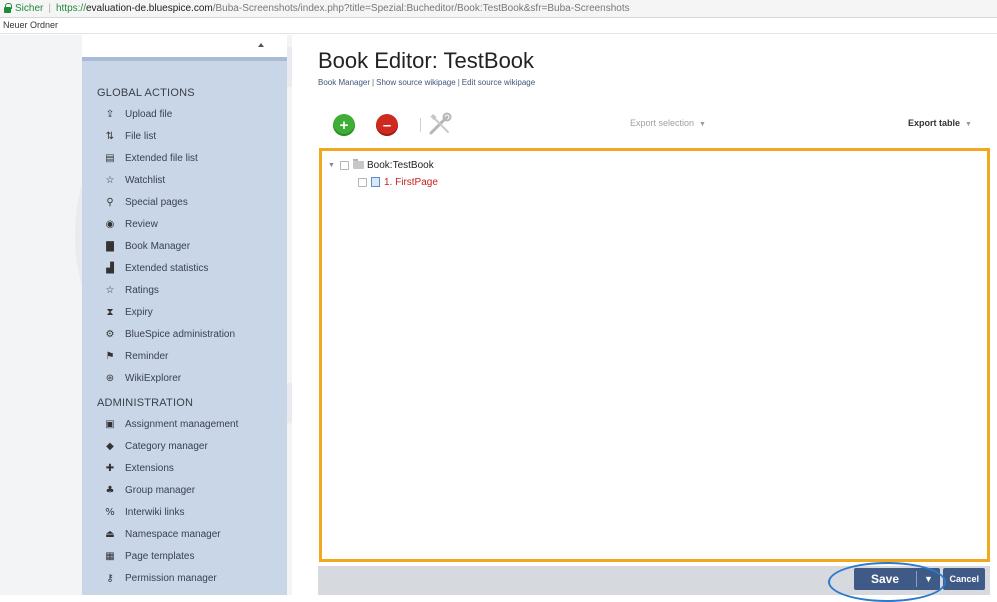  I want to click on cancel-button: Cancel, so click(964, 579).